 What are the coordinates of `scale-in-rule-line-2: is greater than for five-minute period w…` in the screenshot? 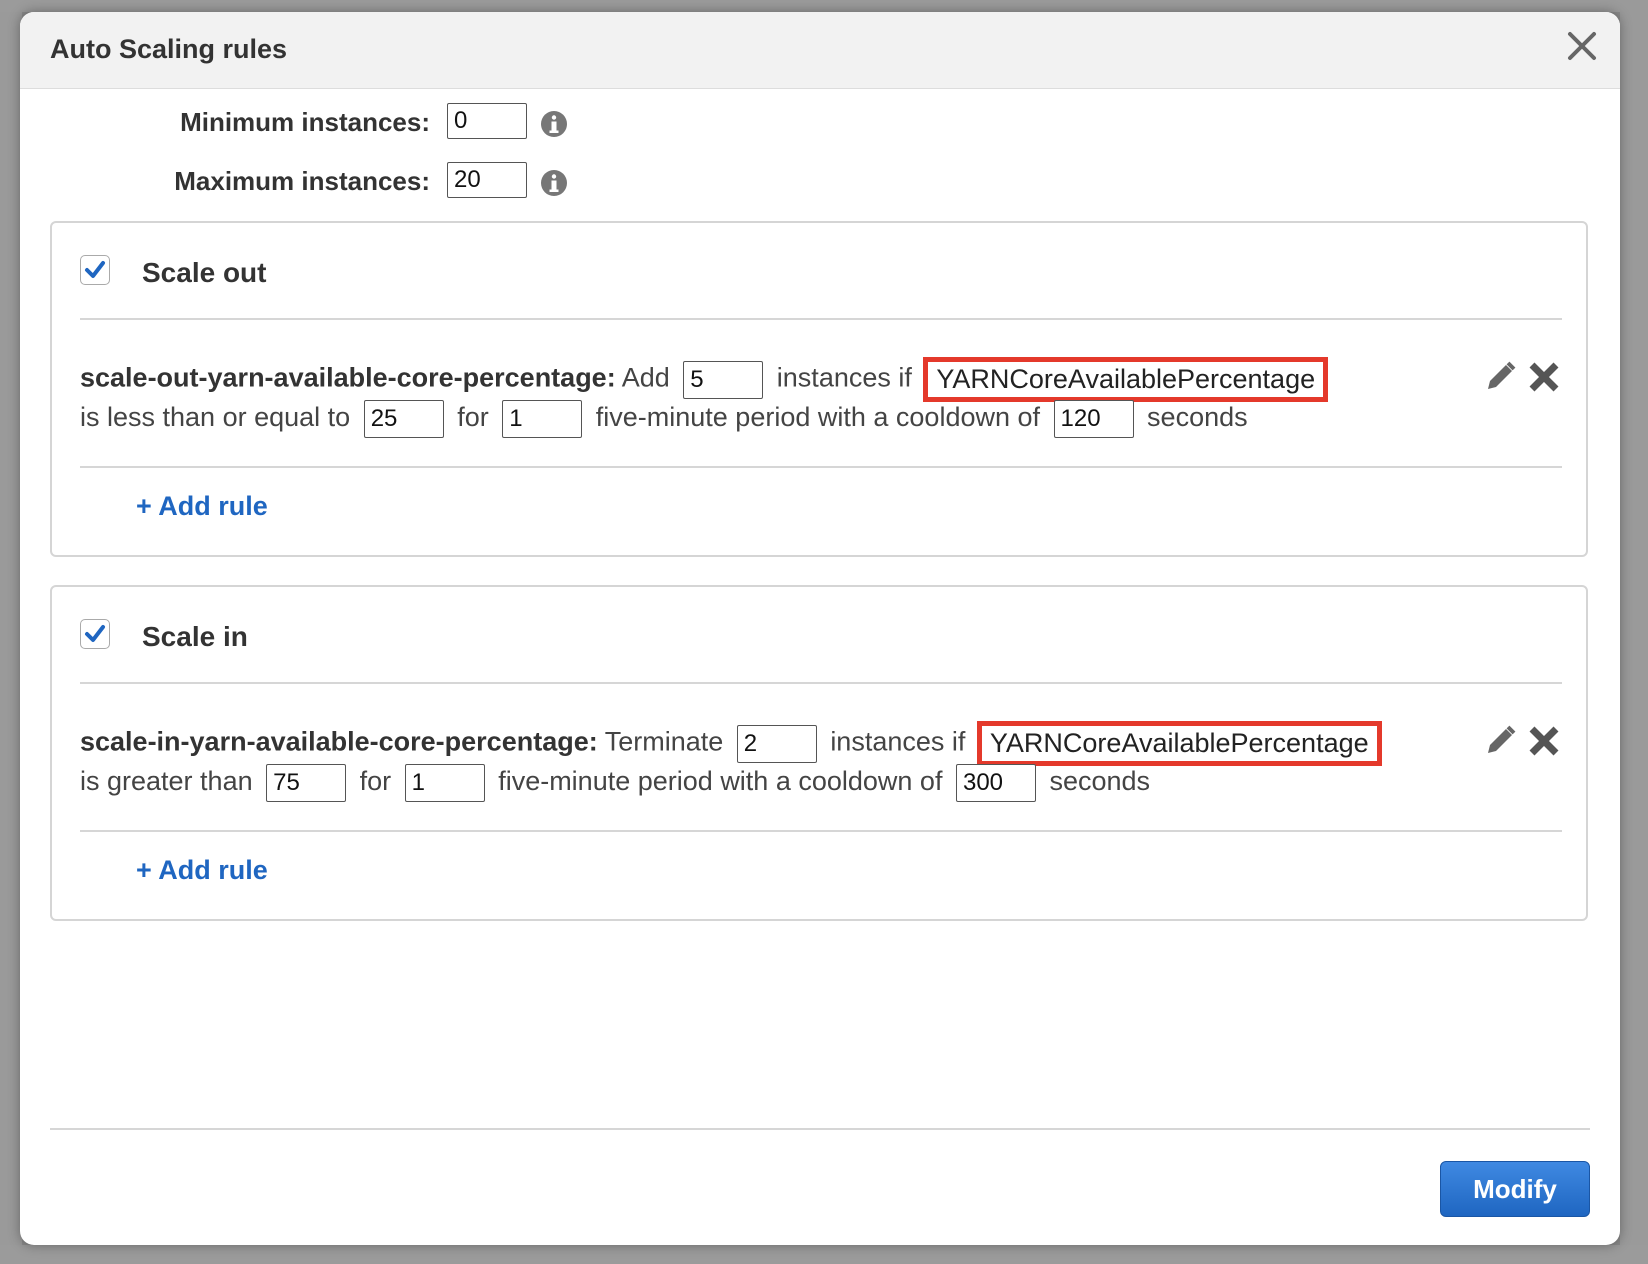 It's located at (615, 783).